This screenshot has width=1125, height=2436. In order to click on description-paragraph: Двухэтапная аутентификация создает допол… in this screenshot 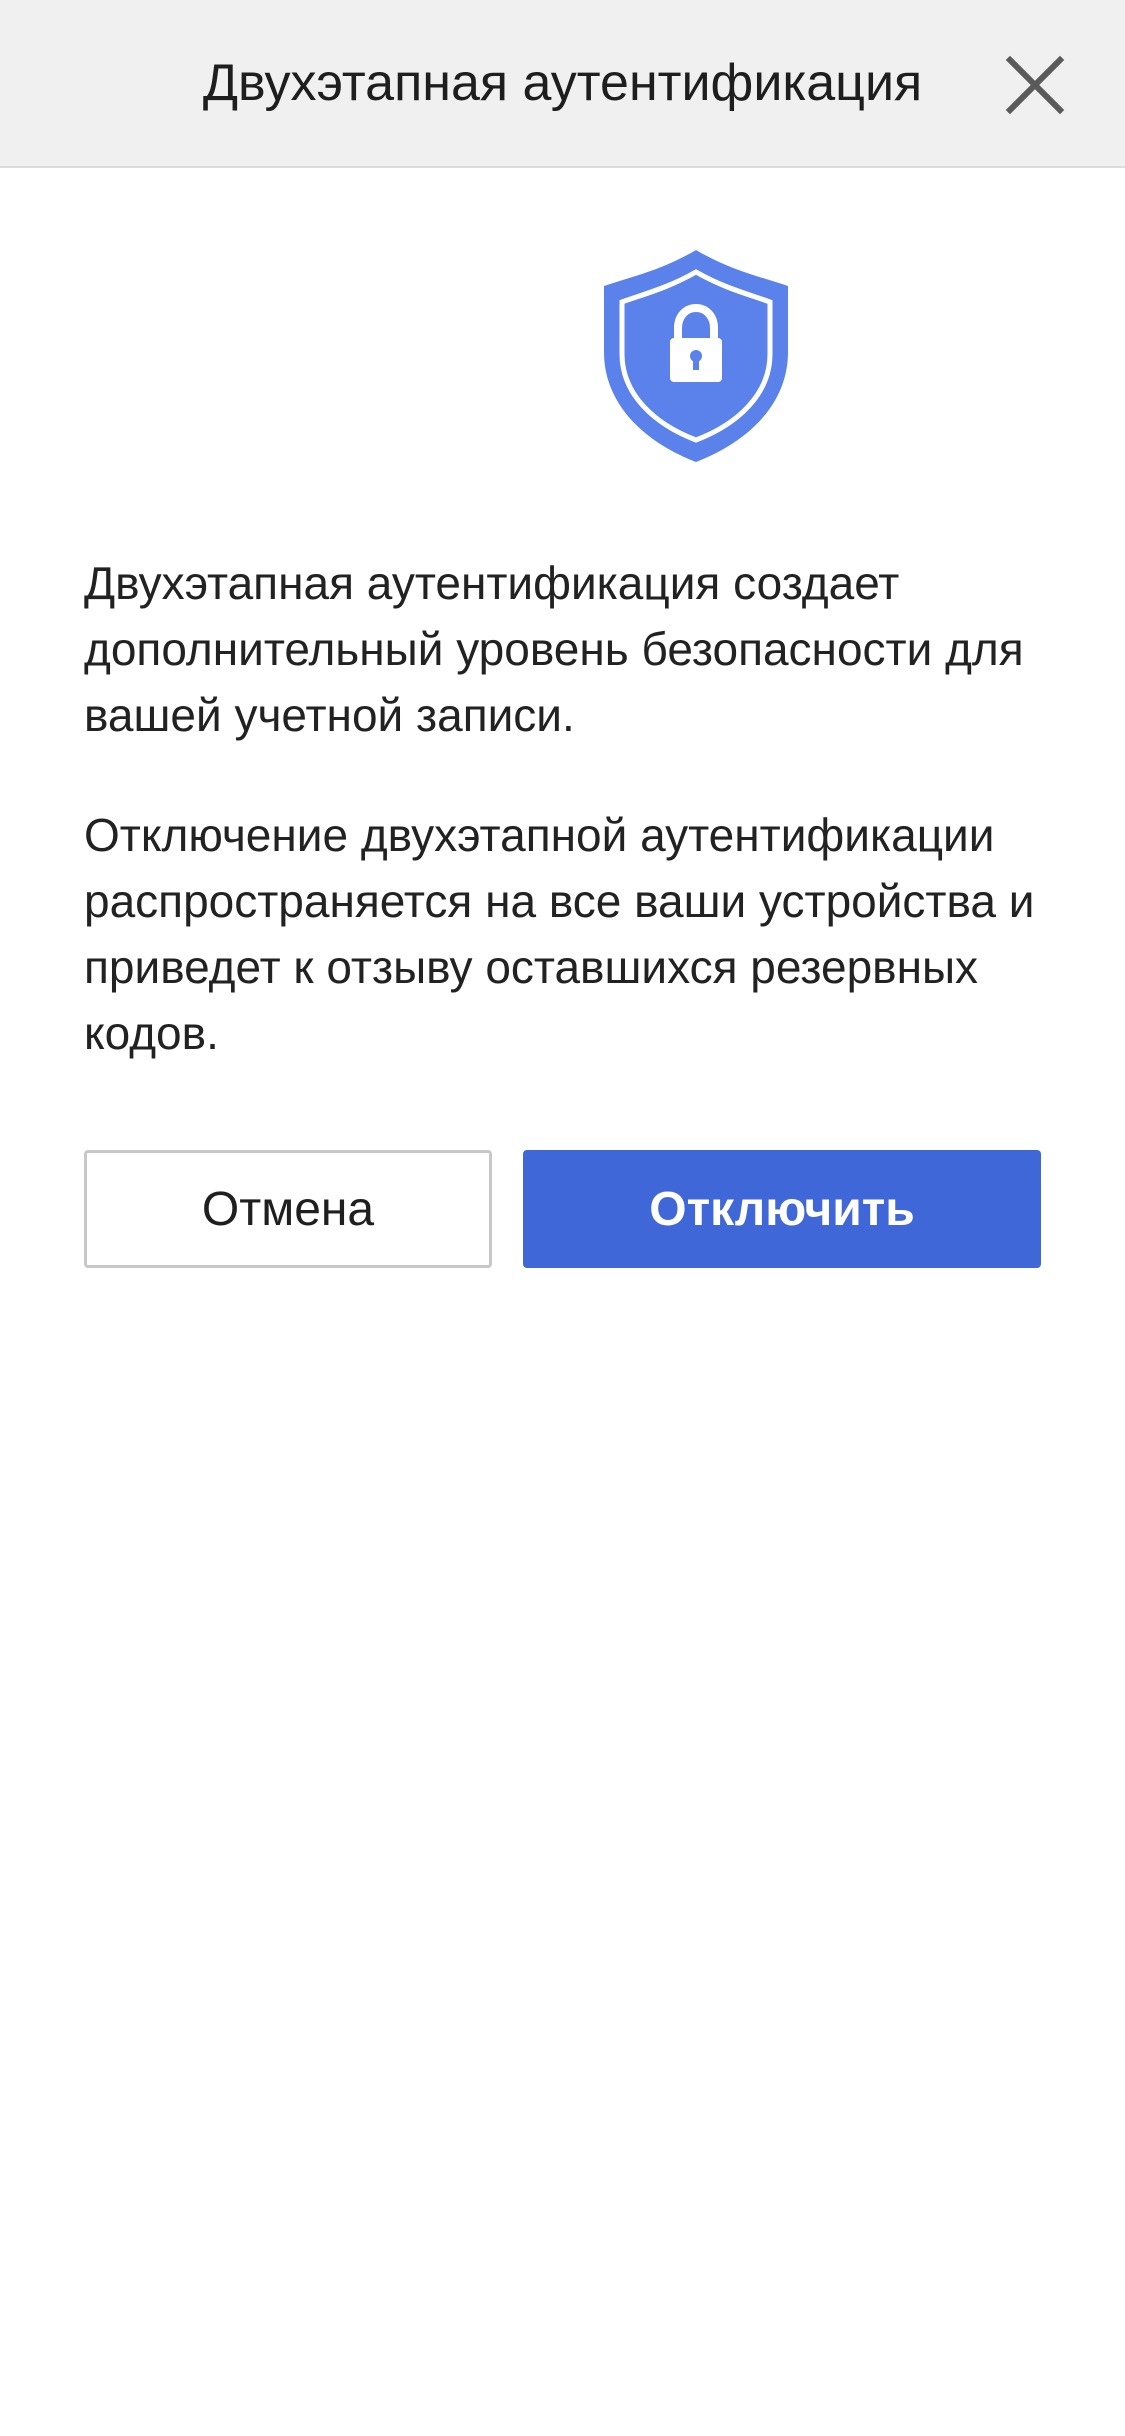, I will do `click(554, 649)`.